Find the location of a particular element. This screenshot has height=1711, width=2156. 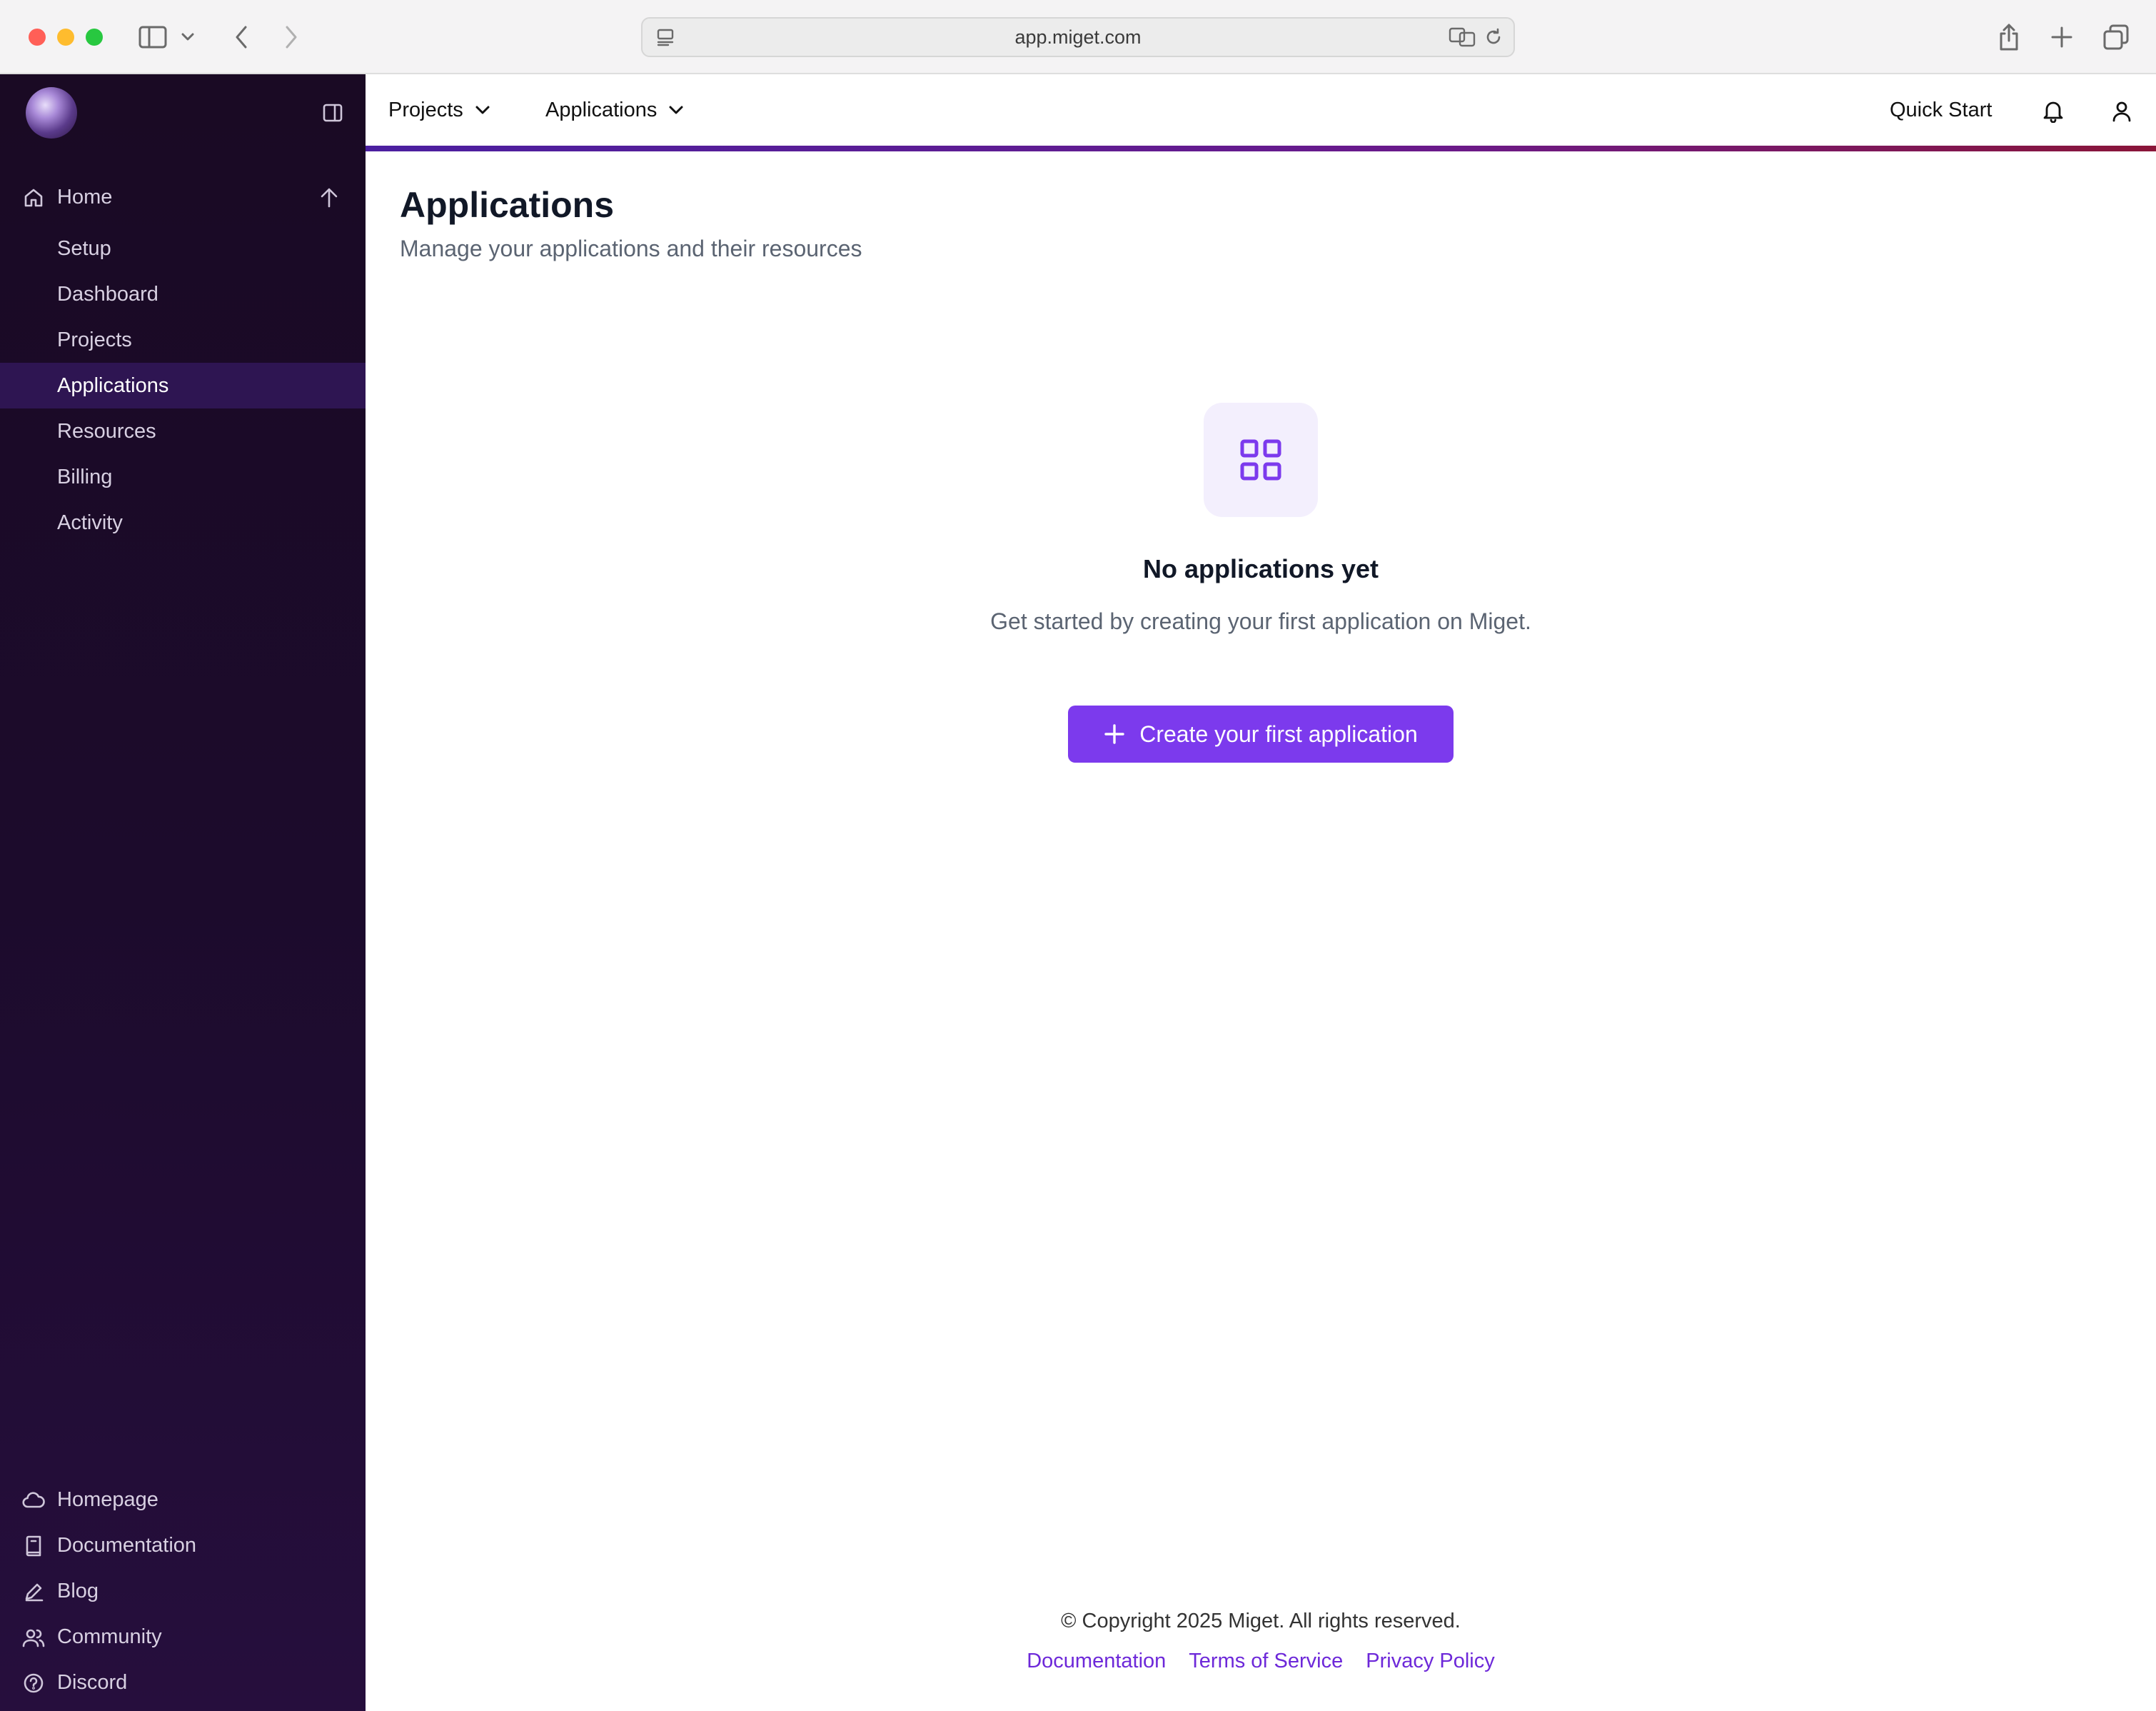

sidebar-item-home: Home is located at coordinates (183, 197).